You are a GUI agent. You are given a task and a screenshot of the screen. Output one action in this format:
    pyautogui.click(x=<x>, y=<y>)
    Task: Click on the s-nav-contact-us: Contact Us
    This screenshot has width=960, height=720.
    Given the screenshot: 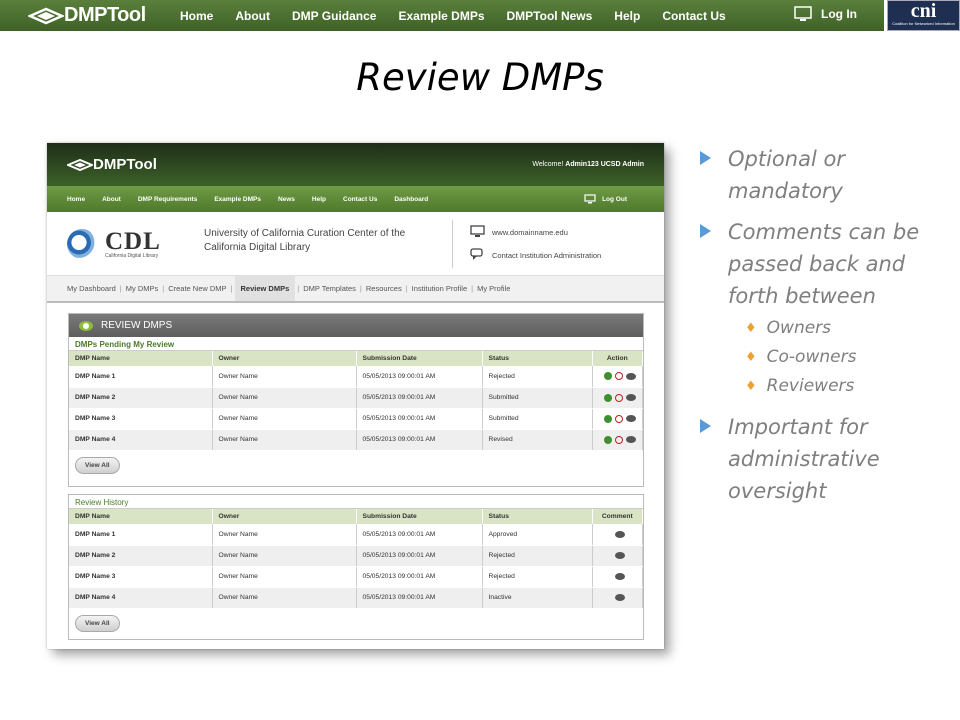 What is the action you would take?
    pyautogui.click(x=360, y=199)
    